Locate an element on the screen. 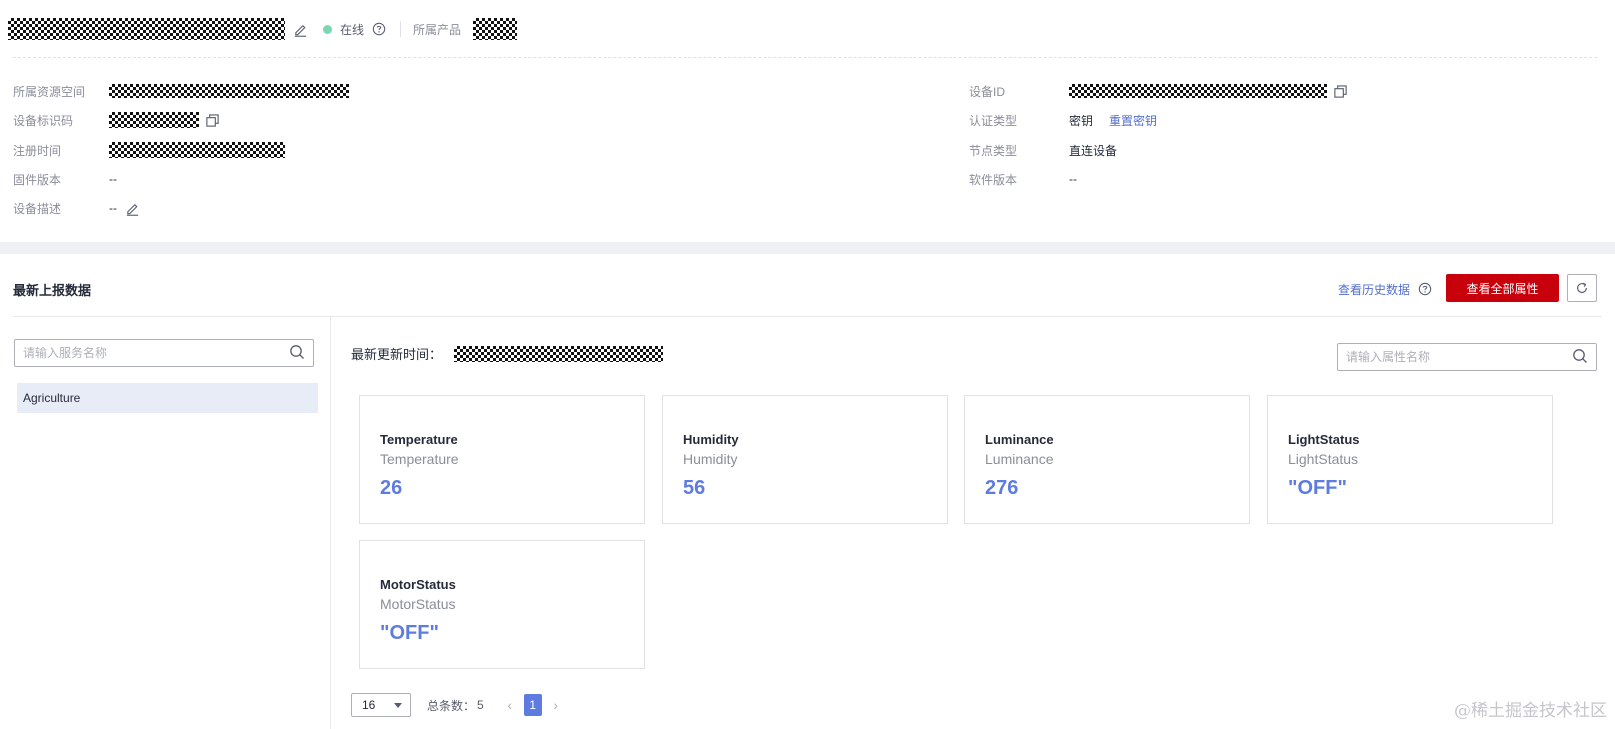 This screenshot has height=729, width=1615. device-id-masked is located at coordinates (1198, 91).